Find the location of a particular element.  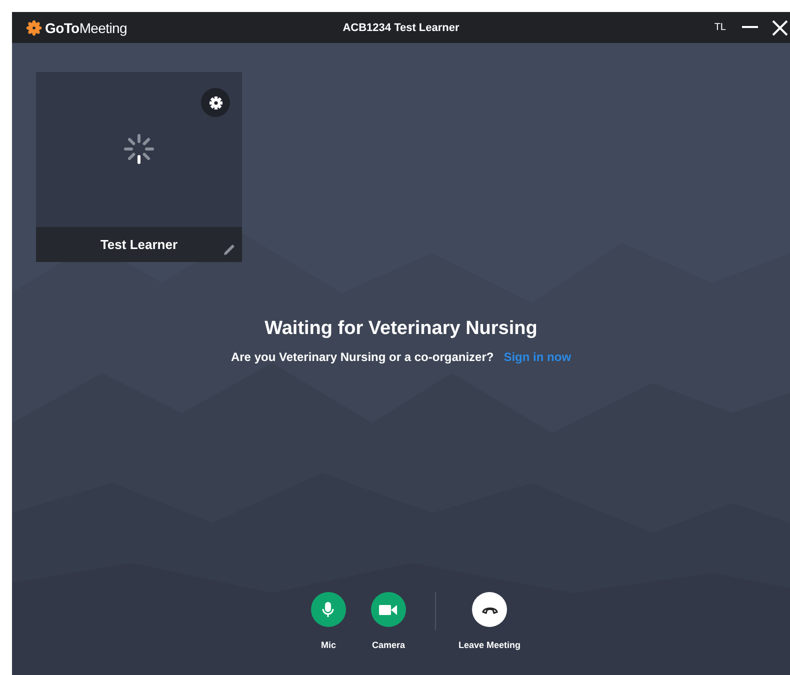

control-label: Leave Meeting is located at coordinates (489, 645).